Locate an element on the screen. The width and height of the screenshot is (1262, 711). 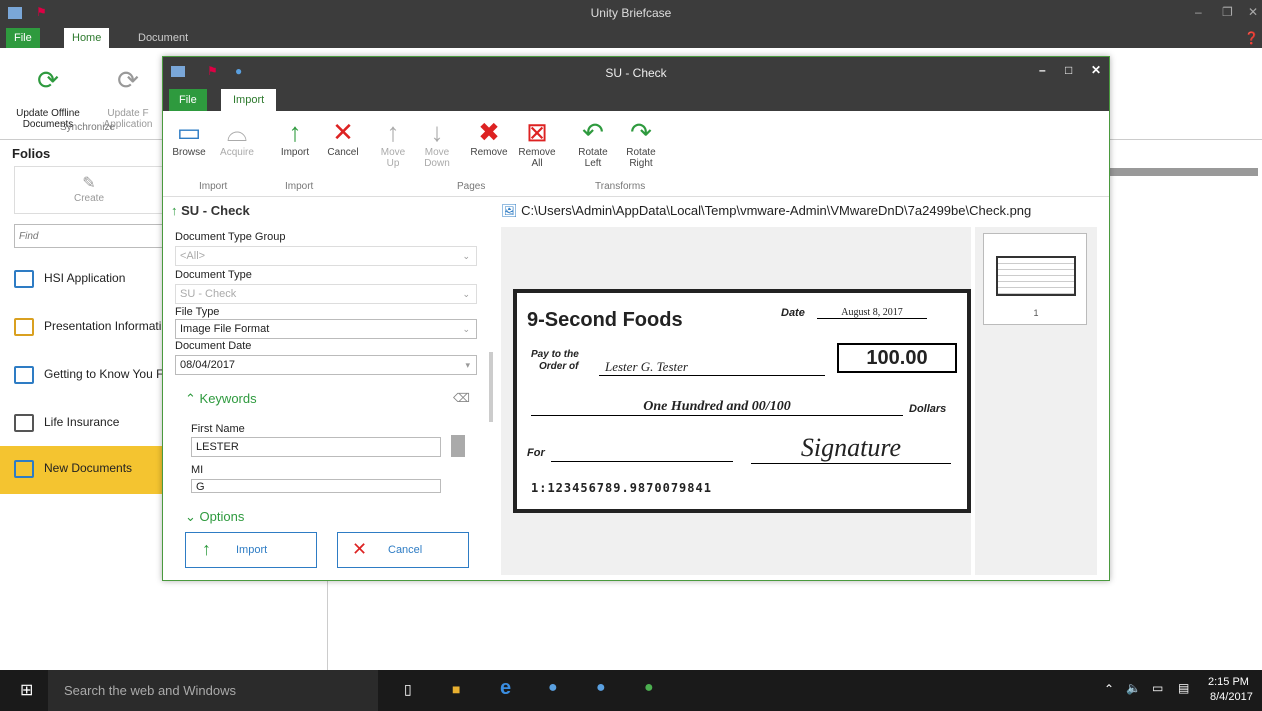
check-amount-box: 100.00 is located at coordinates (897, 358).